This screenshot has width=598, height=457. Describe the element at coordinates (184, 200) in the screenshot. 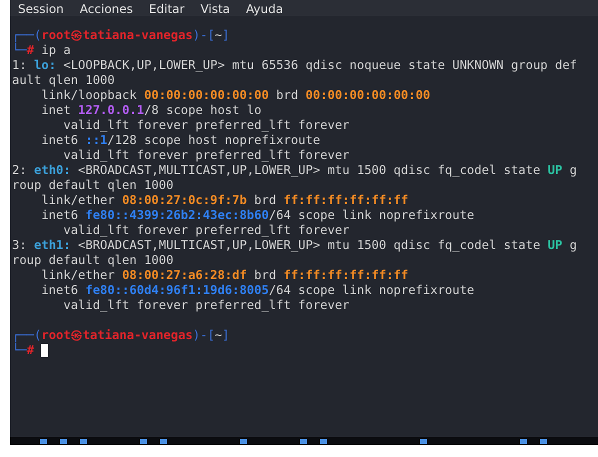

I see `mac-address: 08:00:27:0c:9f:7b` at that location.